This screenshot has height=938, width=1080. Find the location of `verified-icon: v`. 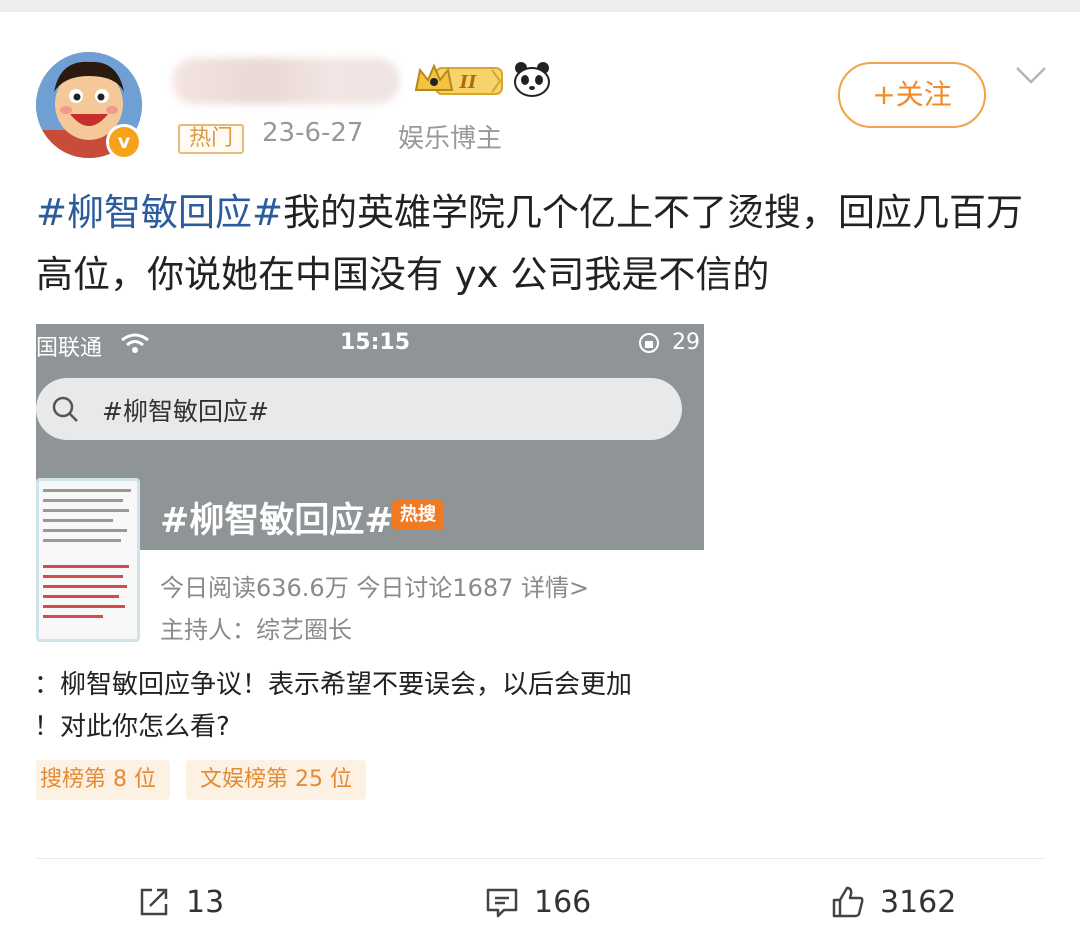

verified-icon: v is located at coordinates (124, 142).